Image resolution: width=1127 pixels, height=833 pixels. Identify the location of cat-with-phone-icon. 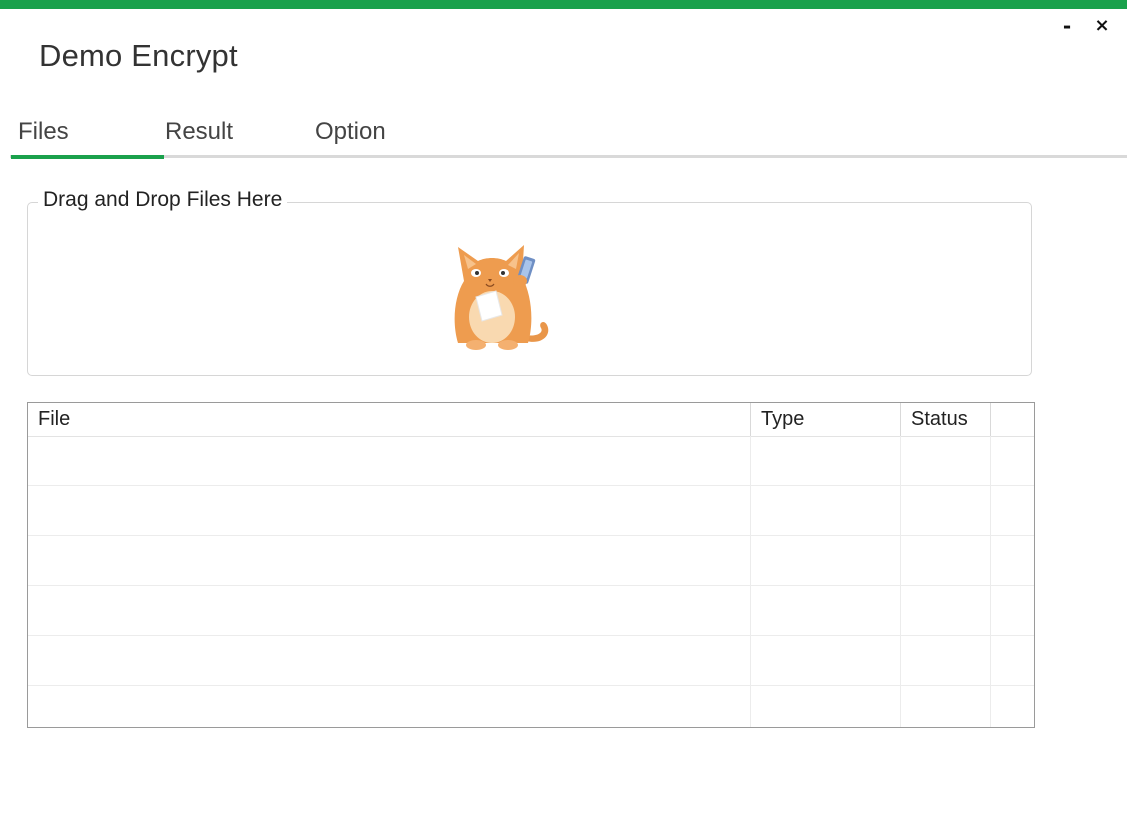
(501, 297).